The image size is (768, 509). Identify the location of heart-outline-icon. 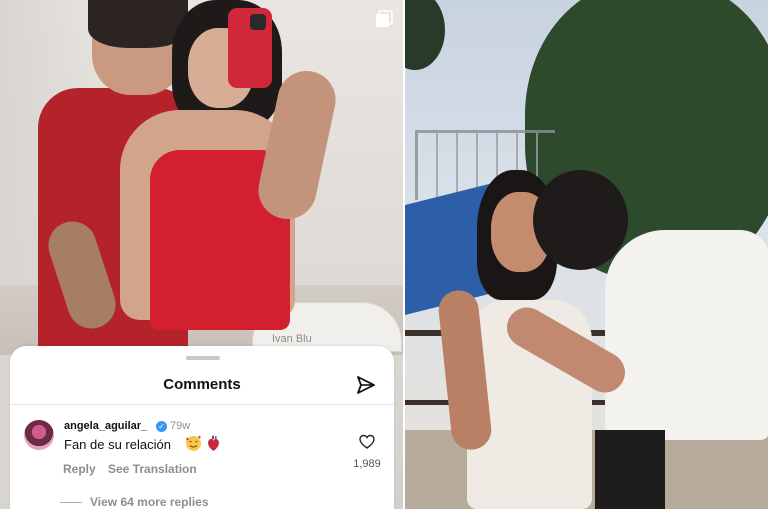
(367, 442).